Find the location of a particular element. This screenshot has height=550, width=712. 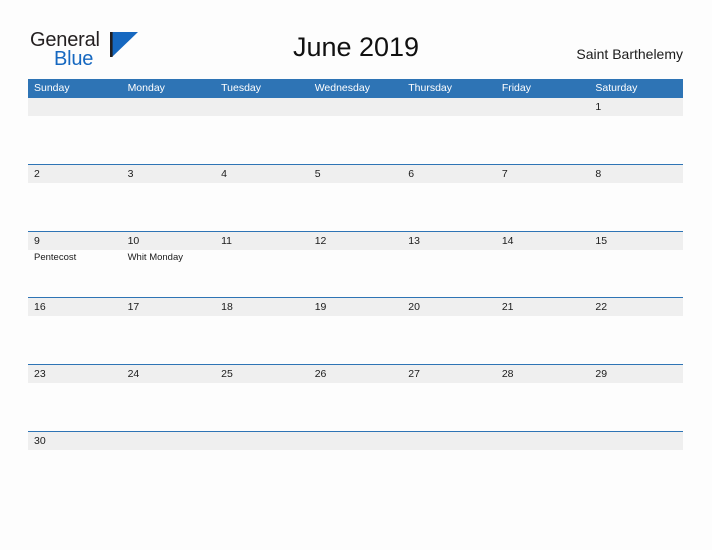

day-number: 24 is located at coordinates (169, 374).